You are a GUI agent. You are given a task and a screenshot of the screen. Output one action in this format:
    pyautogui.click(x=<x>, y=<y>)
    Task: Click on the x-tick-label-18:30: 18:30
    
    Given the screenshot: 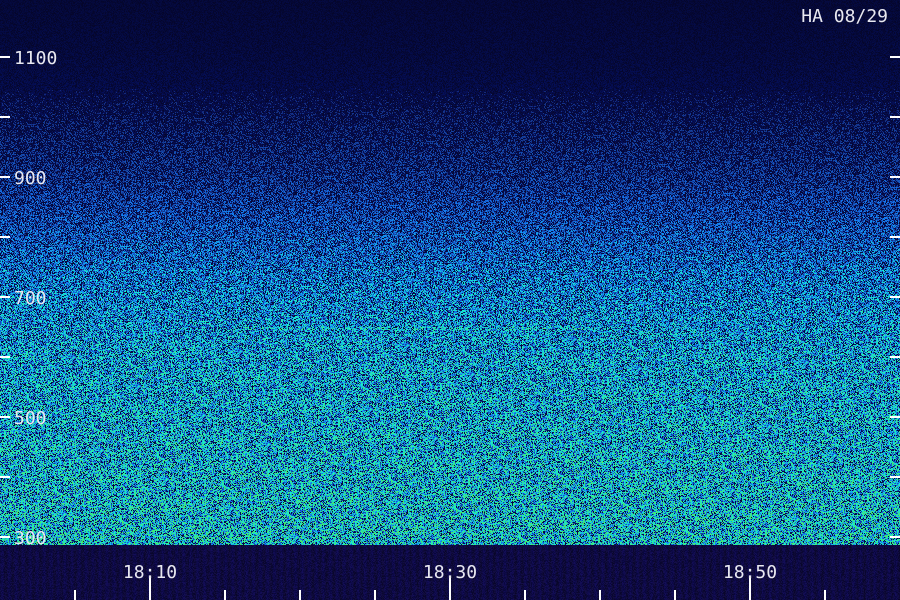 What is the action you would take?
    pyautogui.click(x=450, y=572)
    